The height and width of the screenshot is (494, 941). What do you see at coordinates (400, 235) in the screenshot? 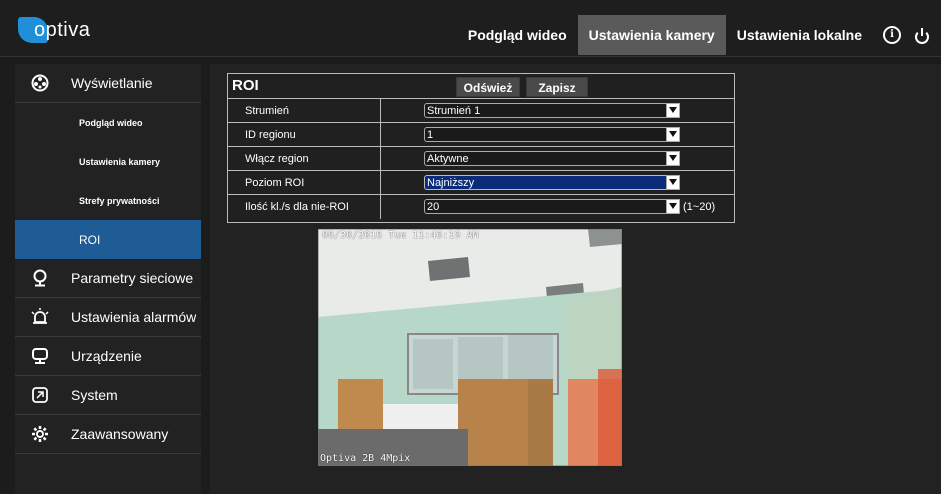
I see `video-timestamp: 08/30/2016 Tue 11:46:19 AM` at bounding box center [400, 235].